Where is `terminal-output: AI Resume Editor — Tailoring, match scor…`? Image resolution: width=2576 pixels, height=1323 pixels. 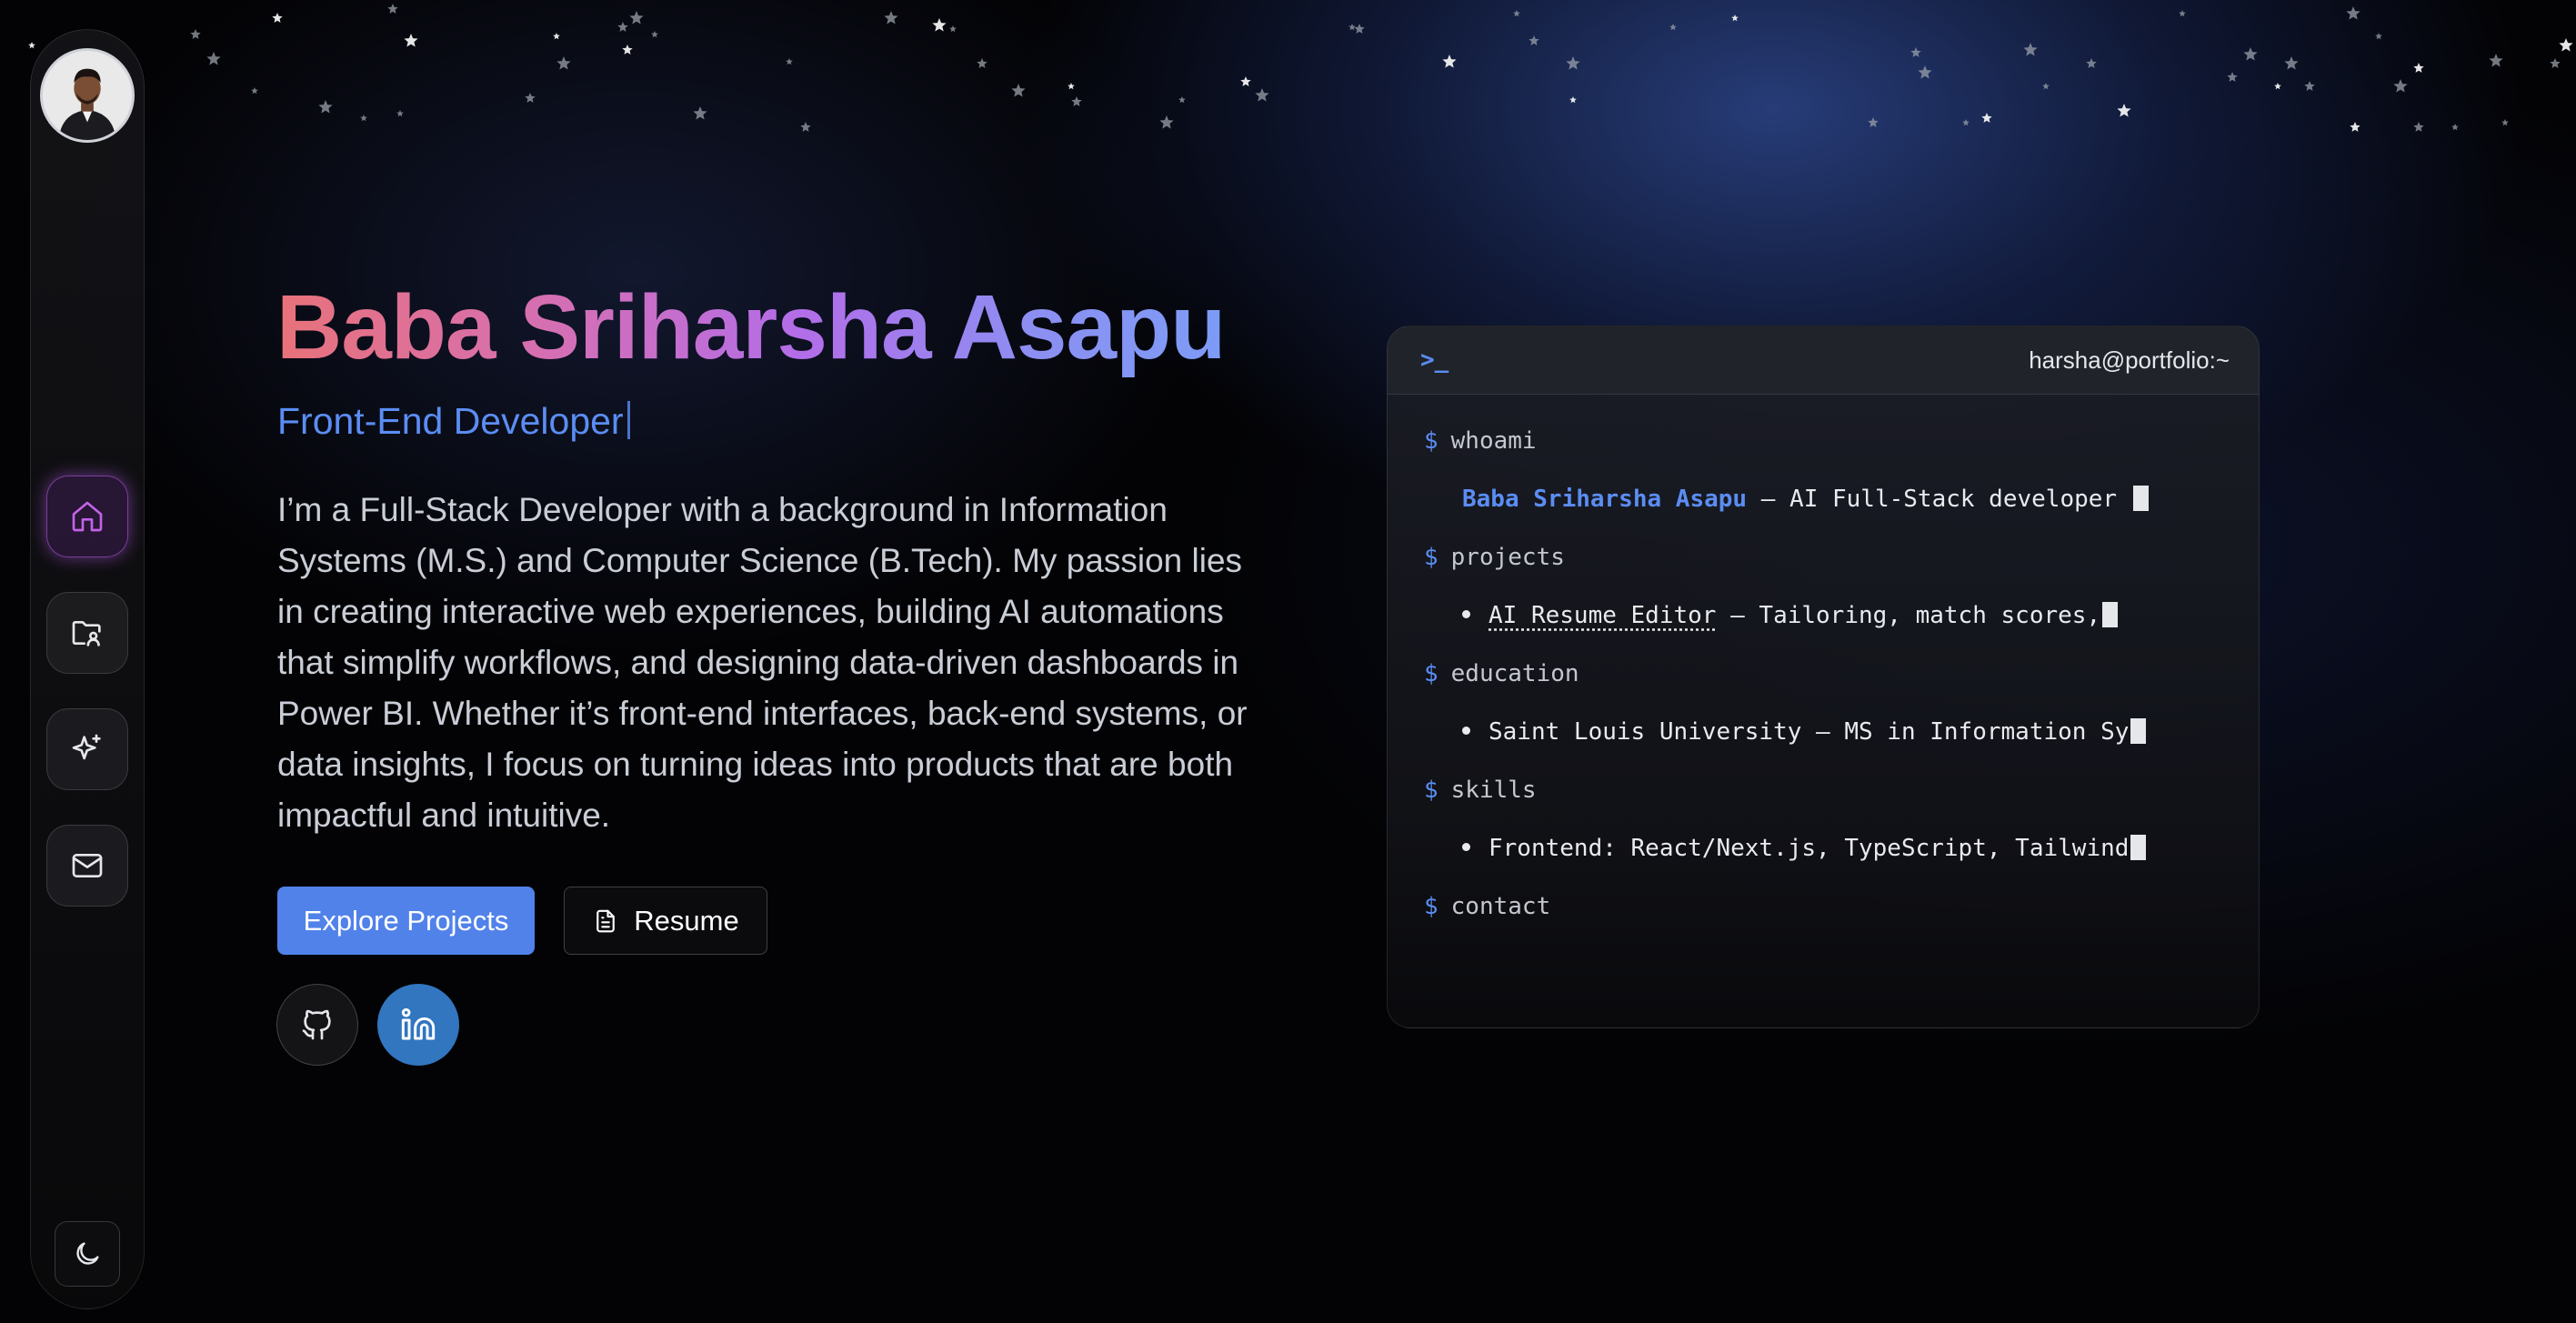 terminal-output: AI Resume Editor — Tailoring, match scor… is located at coordinates (1791, 615).